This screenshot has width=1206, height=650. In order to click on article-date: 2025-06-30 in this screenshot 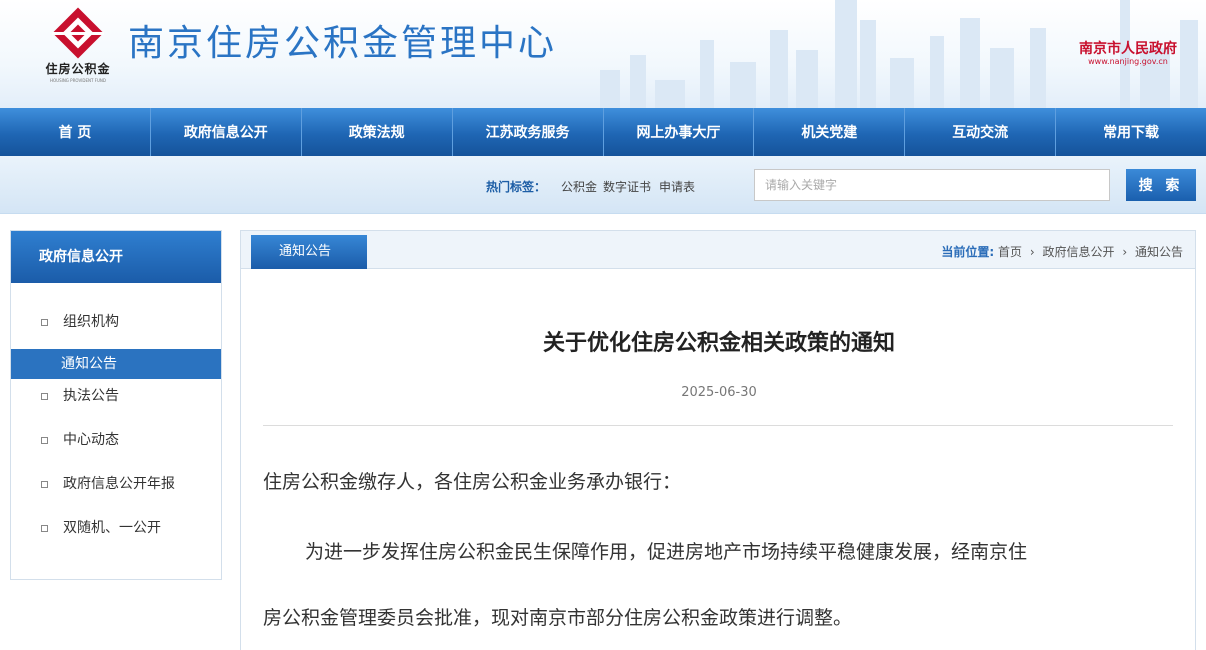, I will do `click(719, 392)`.